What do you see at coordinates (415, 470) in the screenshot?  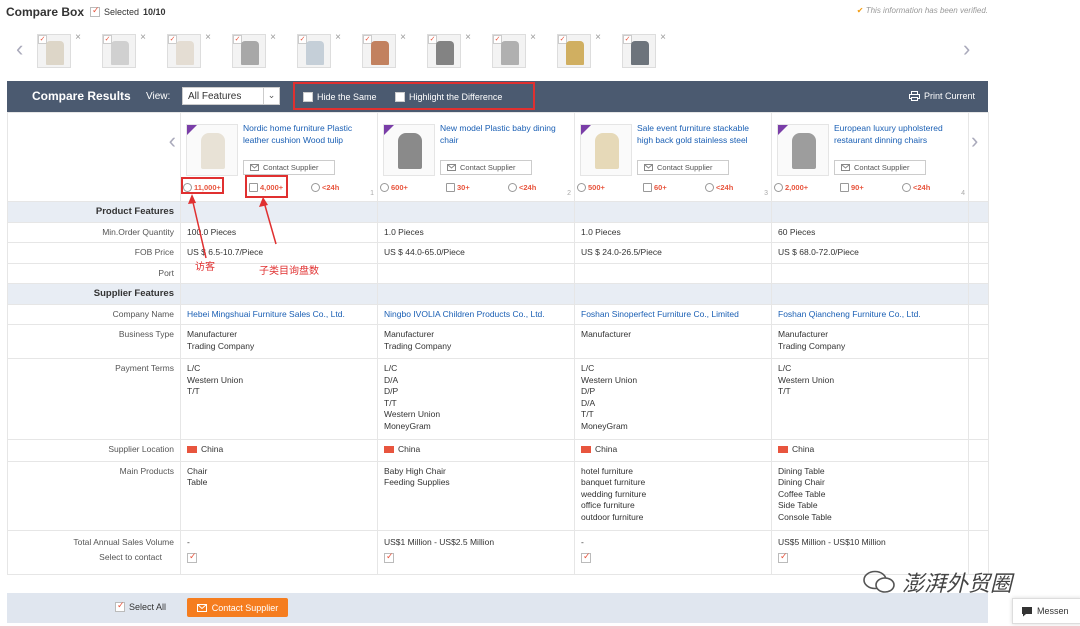 I see `list-line: Baby High Chair` at bounding box center [415, 470].